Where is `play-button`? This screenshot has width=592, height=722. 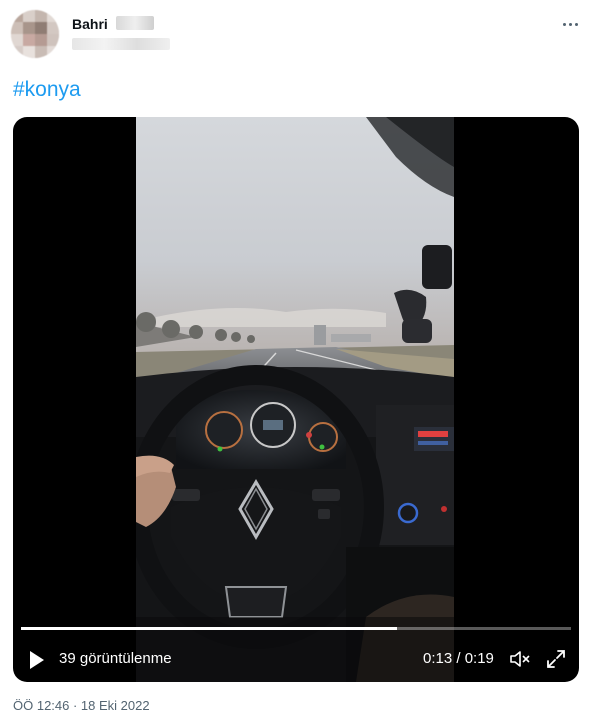
play-button is located at coordinates (37, 660).